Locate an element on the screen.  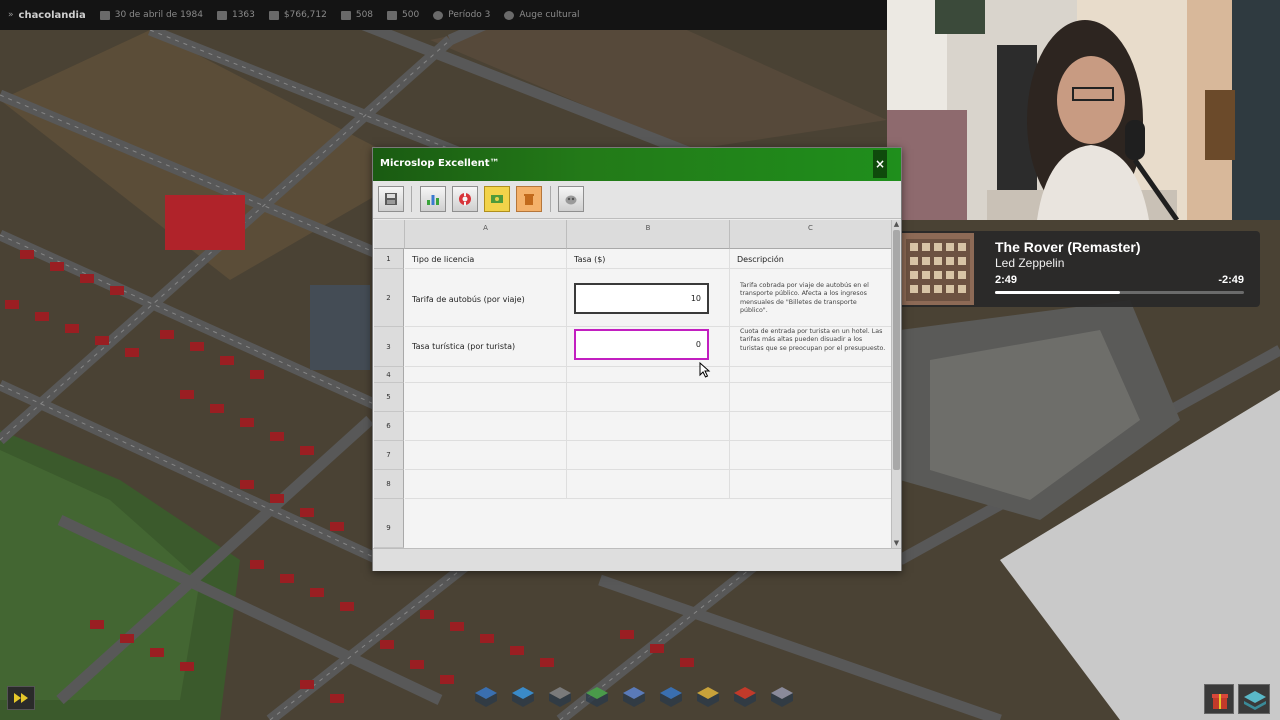
house-icon is located at coordinates (485, 697).